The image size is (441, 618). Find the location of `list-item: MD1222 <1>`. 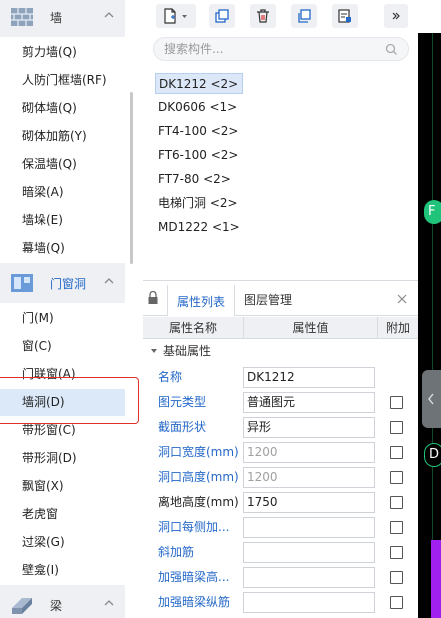

list-item: MD1222 <1> is located at coordinates (199, 227).